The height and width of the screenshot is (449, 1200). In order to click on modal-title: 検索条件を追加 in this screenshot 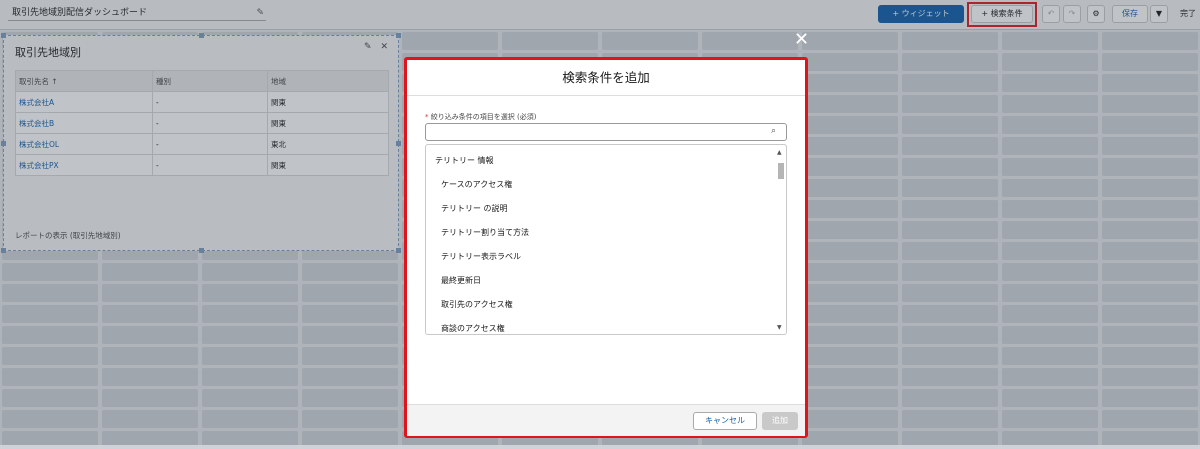, I will do `click(606, 78)`.